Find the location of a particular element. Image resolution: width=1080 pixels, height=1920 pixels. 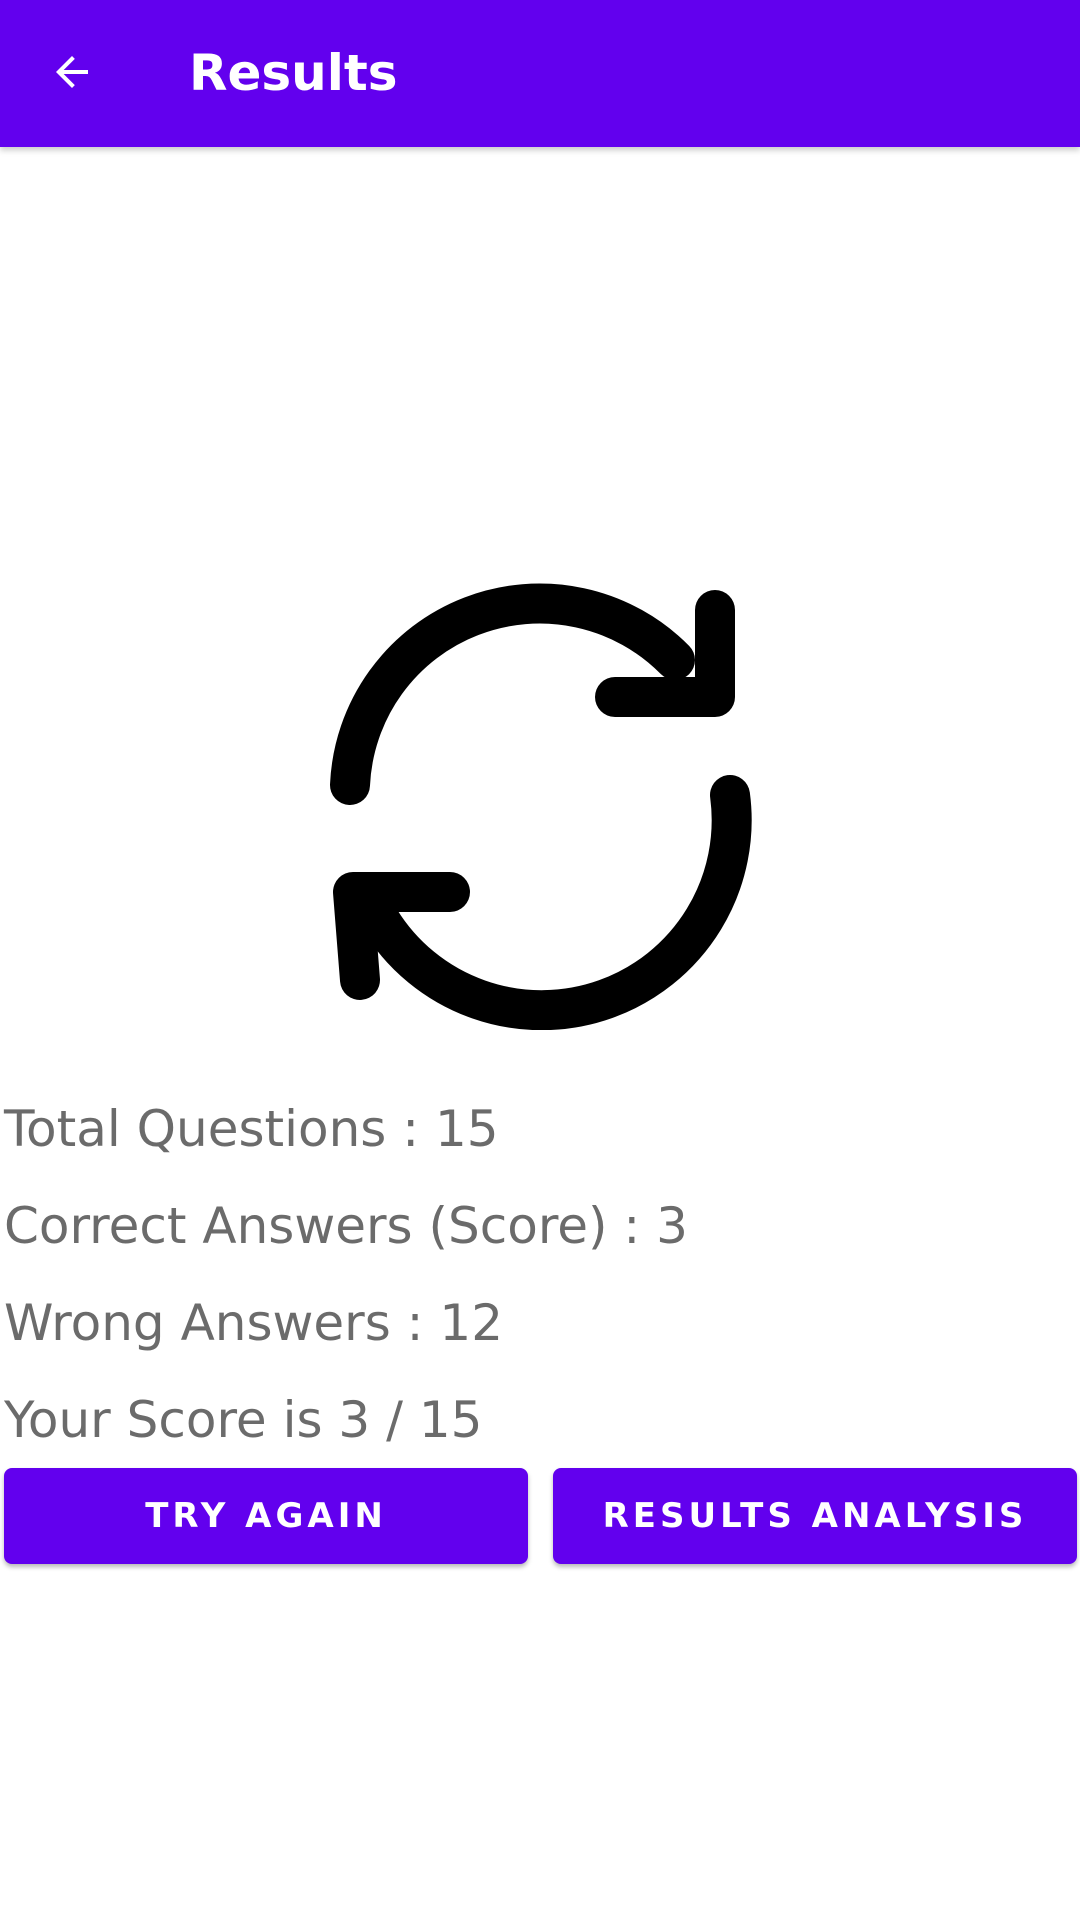

arrow-back-icon is located at coordinates (72, 72).